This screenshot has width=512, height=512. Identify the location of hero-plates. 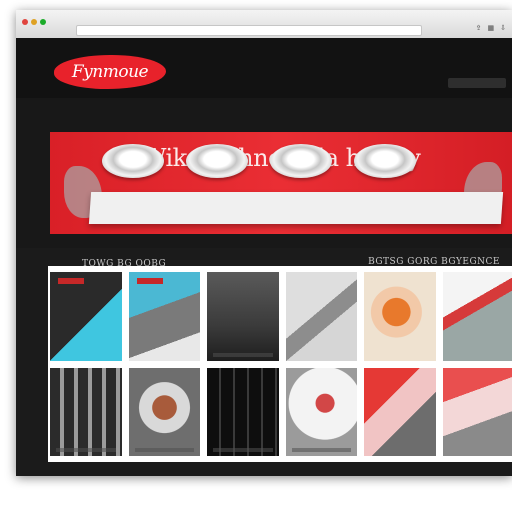
(259, 161).